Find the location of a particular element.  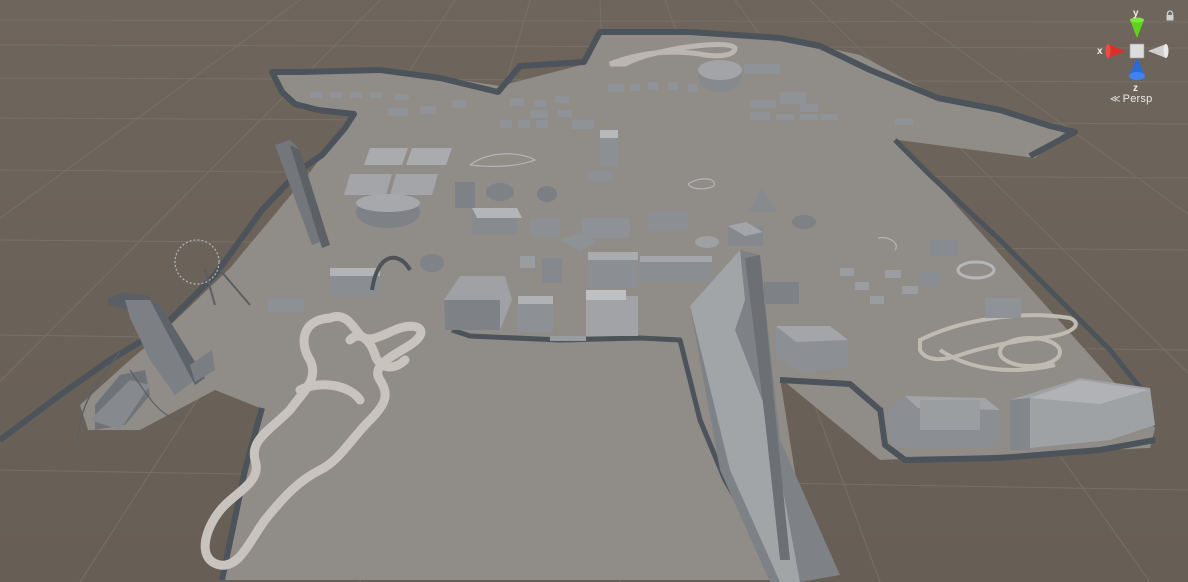

gizmo-axis-label-x: x is located at coordinates (1100, 51).